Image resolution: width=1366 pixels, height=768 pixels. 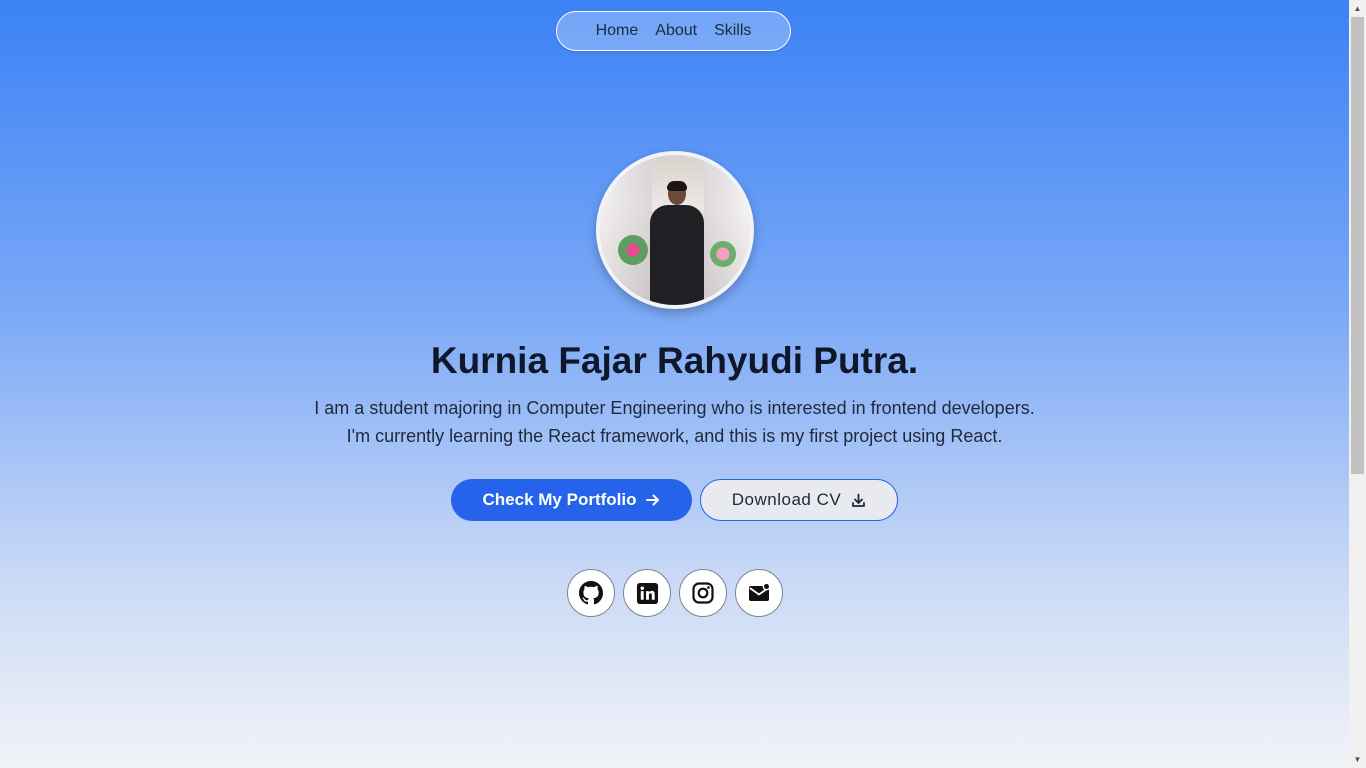 I want to click on instagram-icon, so click(x=703, y=593).